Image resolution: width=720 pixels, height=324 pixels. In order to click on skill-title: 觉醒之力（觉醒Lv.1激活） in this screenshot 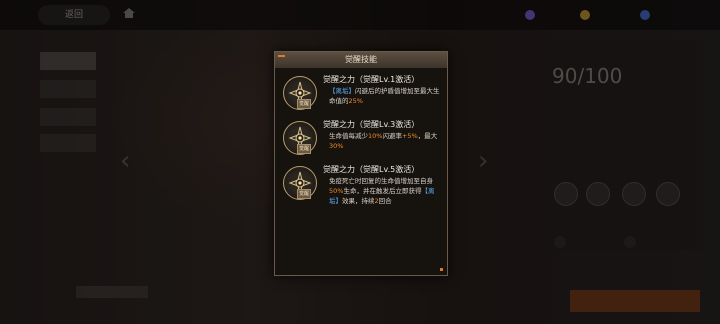, I will do `click(371, 79)`.